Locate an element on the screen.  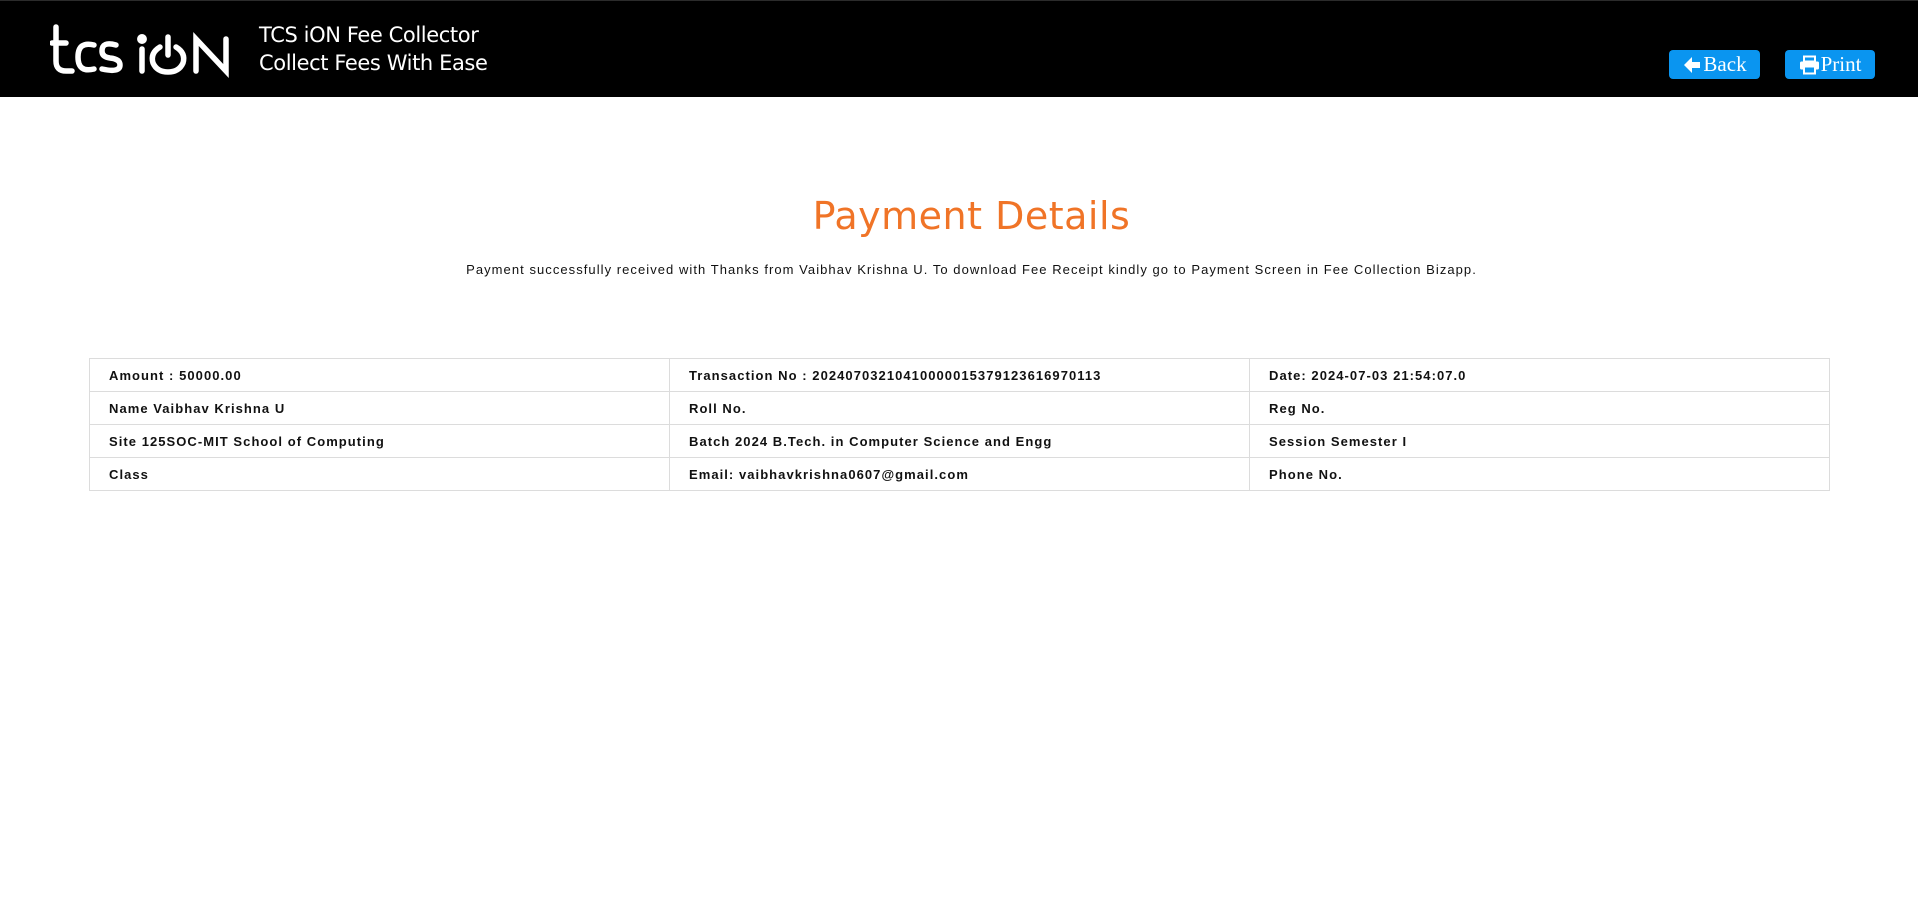
back-button-label: Back is located at coordinates (1725, 64).